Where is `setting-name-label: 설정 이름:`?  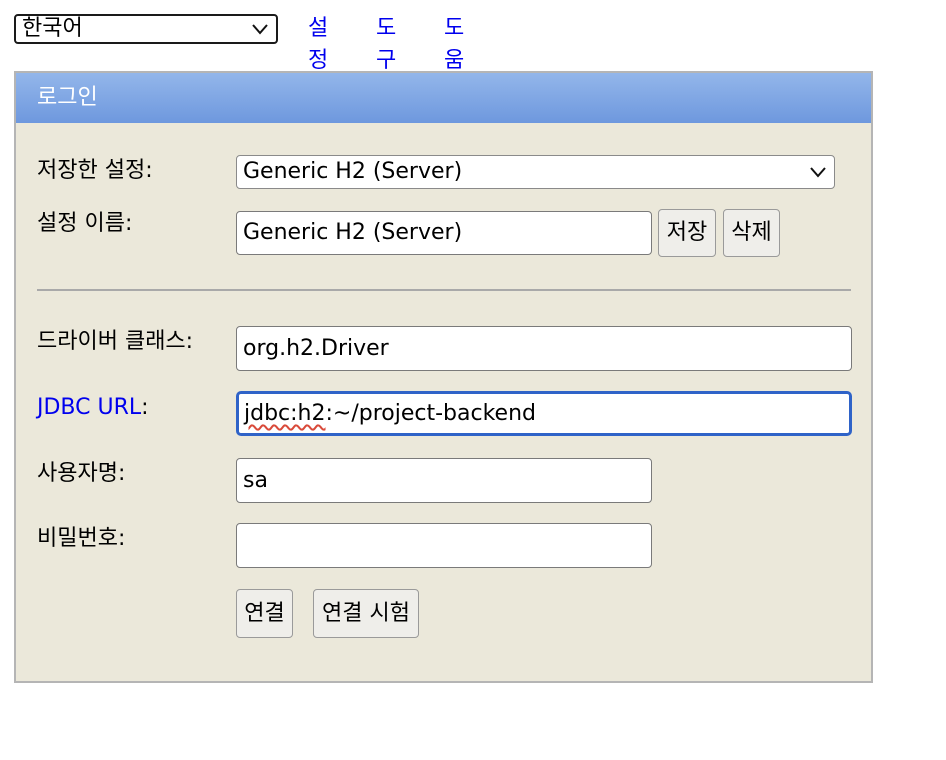 setting-name-label: 설정 이름: is located at coordinates (85, 223).